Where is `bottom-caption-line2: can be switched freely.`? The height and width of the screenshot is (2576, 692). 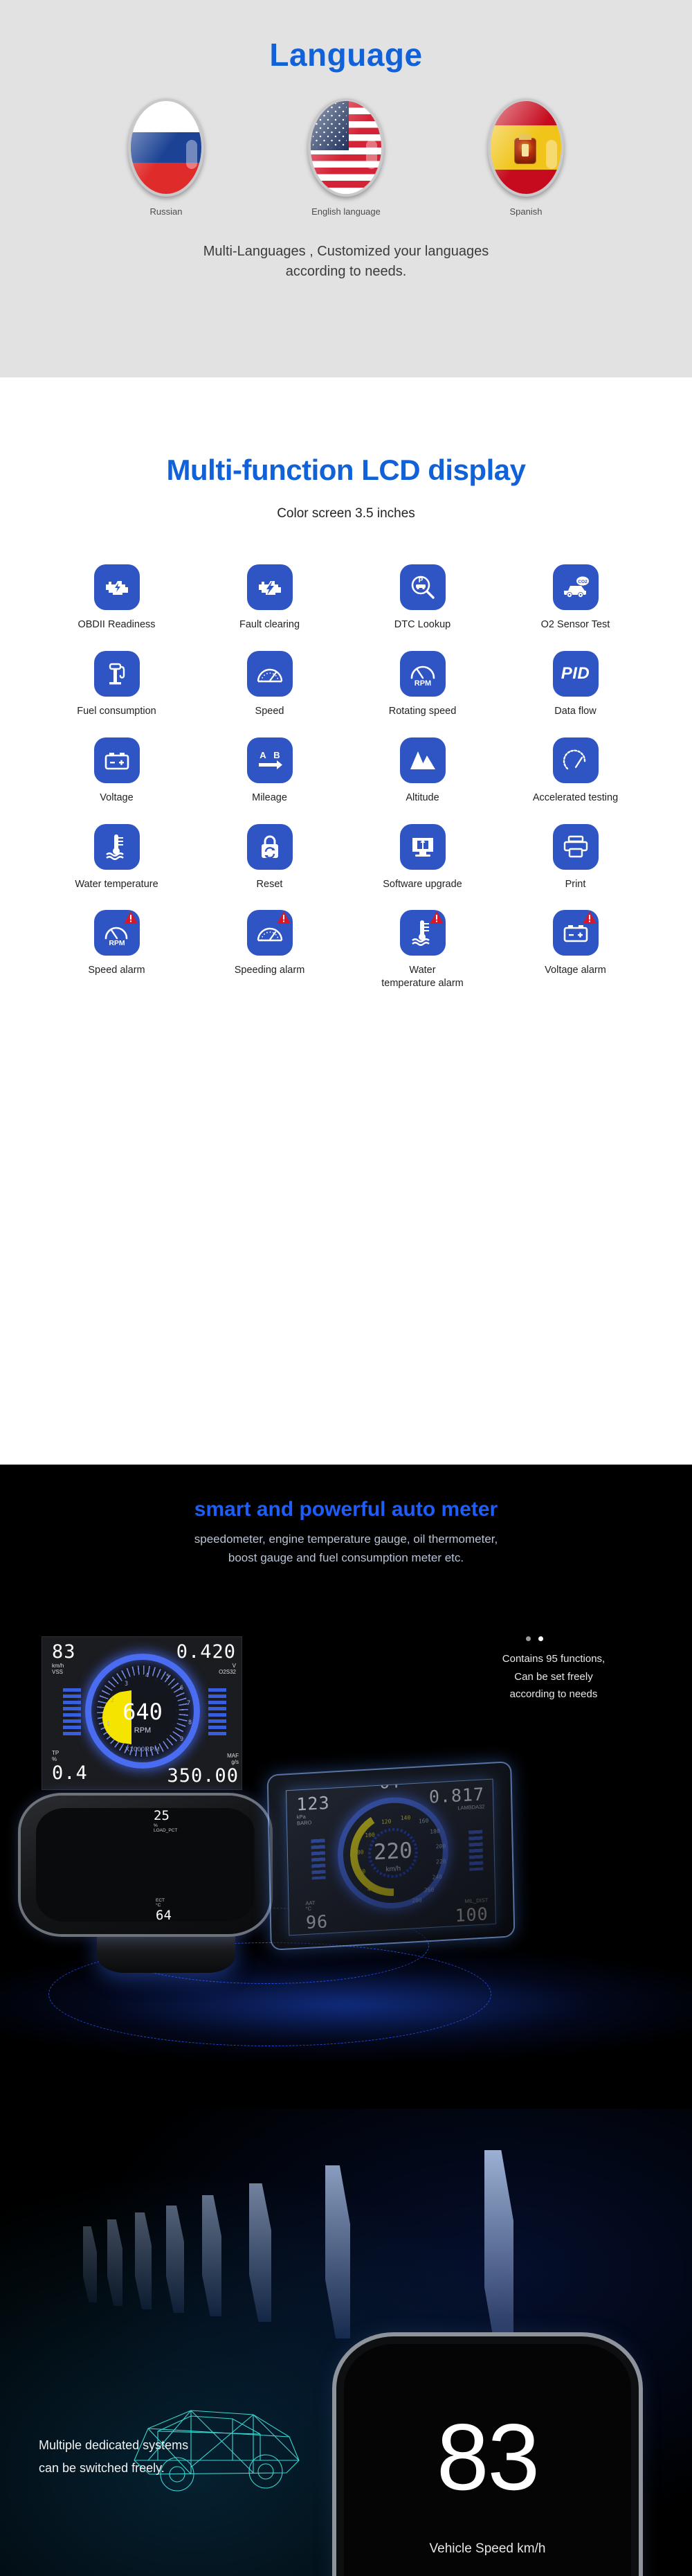
bottom-caption-line2: can be switched freely. is located at coordinates (102, 2468).